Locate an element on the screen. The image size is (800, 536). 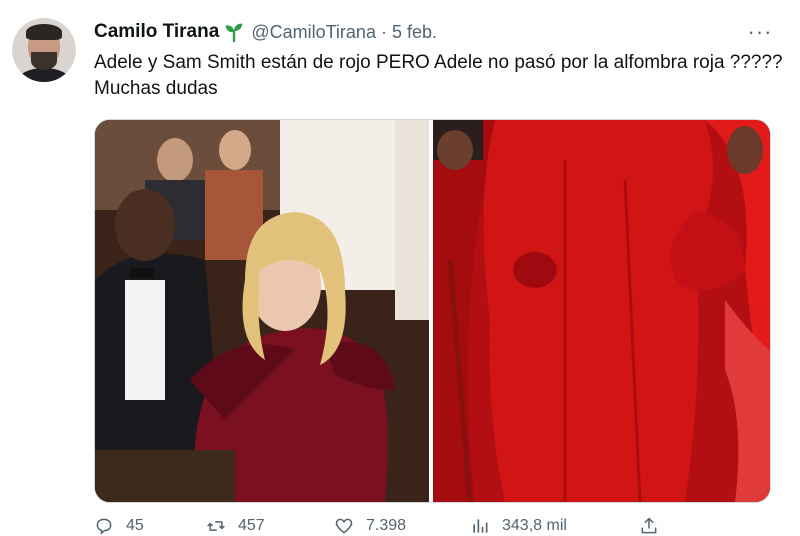
like-button: 7.398 is located at coordinates (370, 526).